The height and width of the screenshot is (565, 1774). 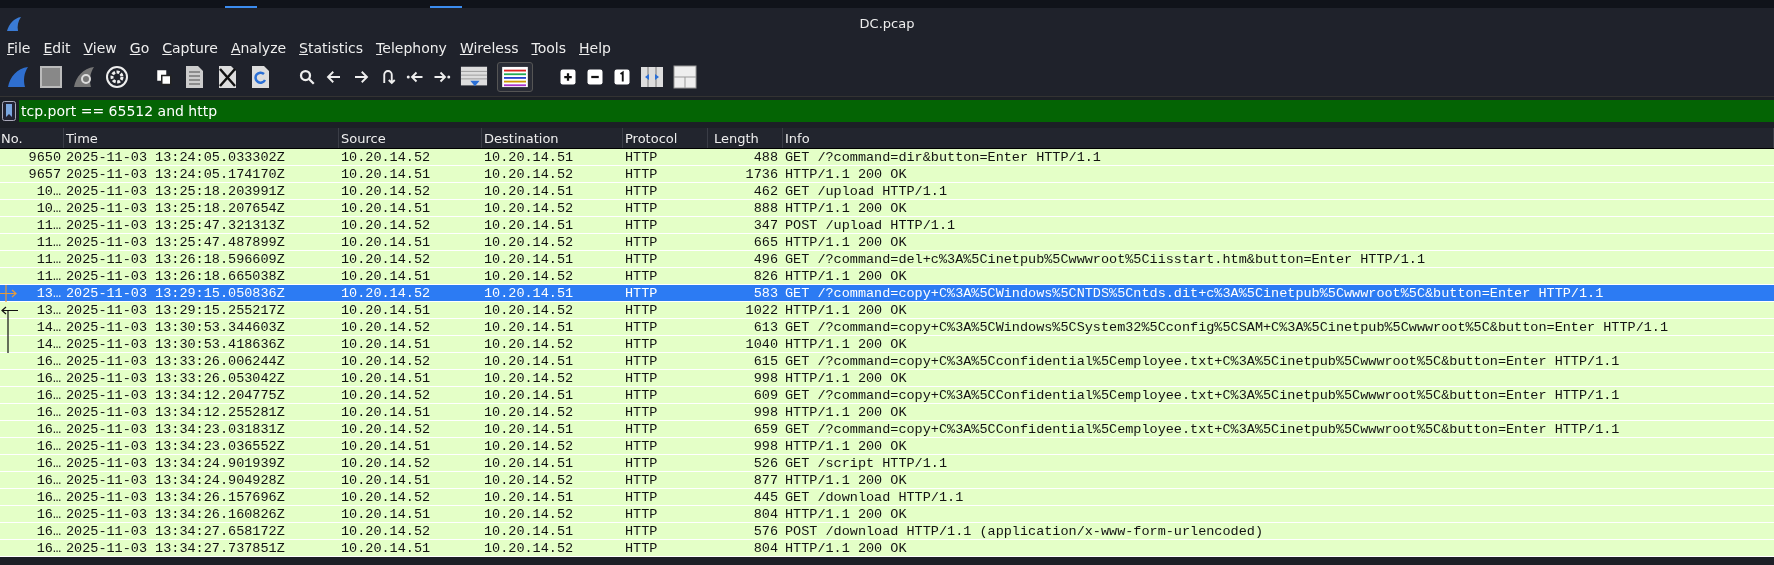 What do you see at coordinates (201, 138) in the screenshot?
I see `column-header: Time` at bounding box center [201, 138].